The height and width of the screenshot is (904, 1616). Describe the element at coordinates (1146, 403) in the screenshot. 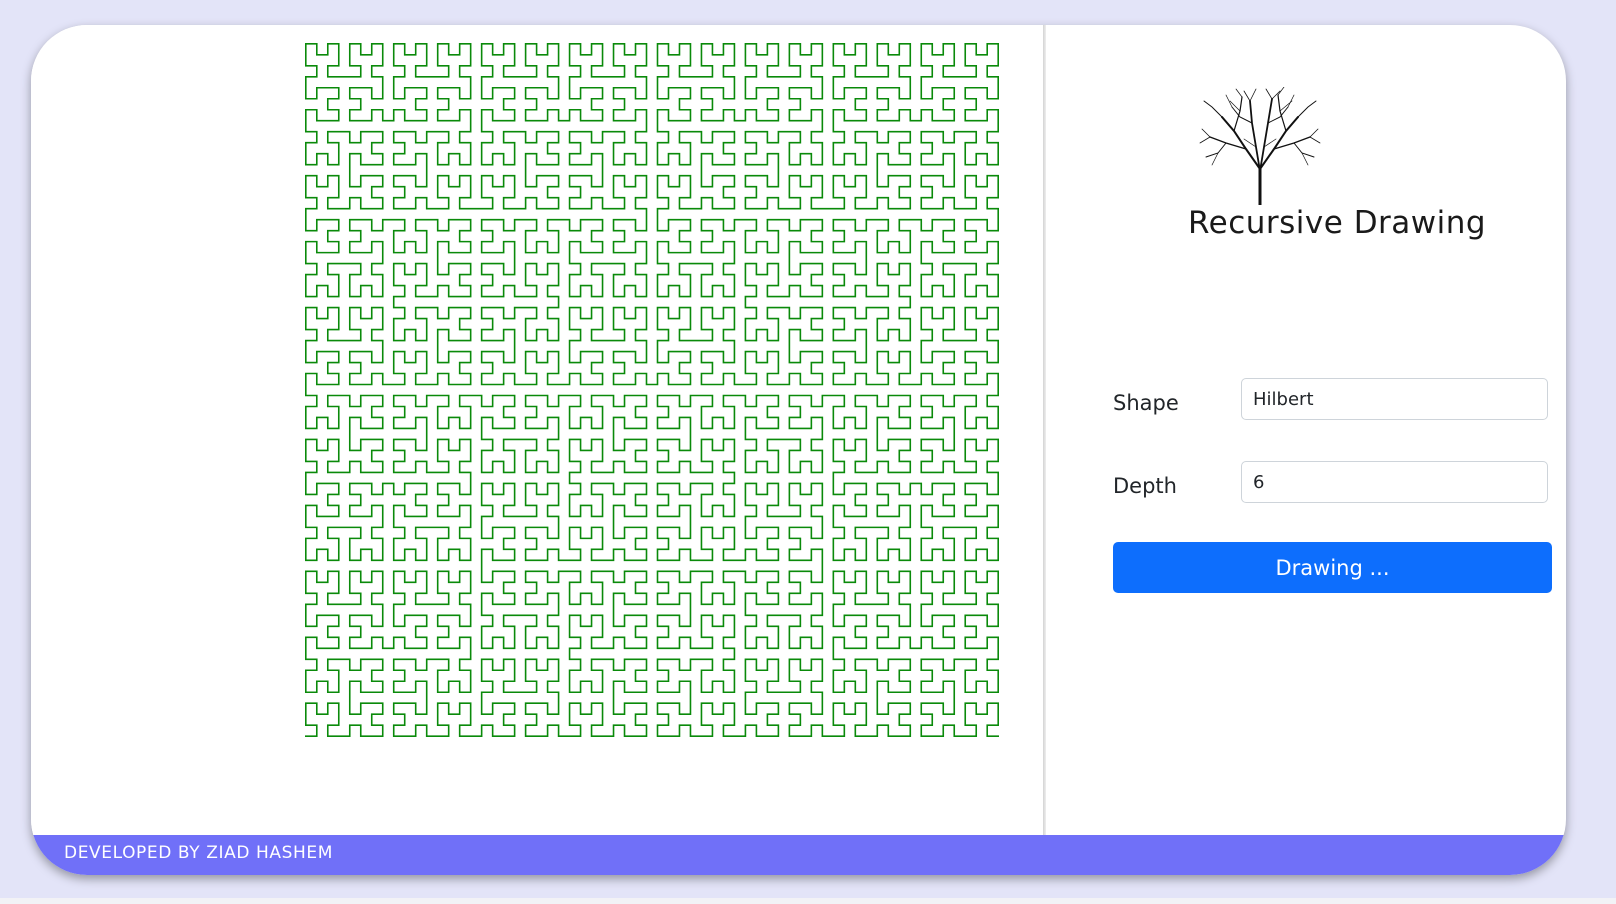

I see `shape-label: Shape` at that location.